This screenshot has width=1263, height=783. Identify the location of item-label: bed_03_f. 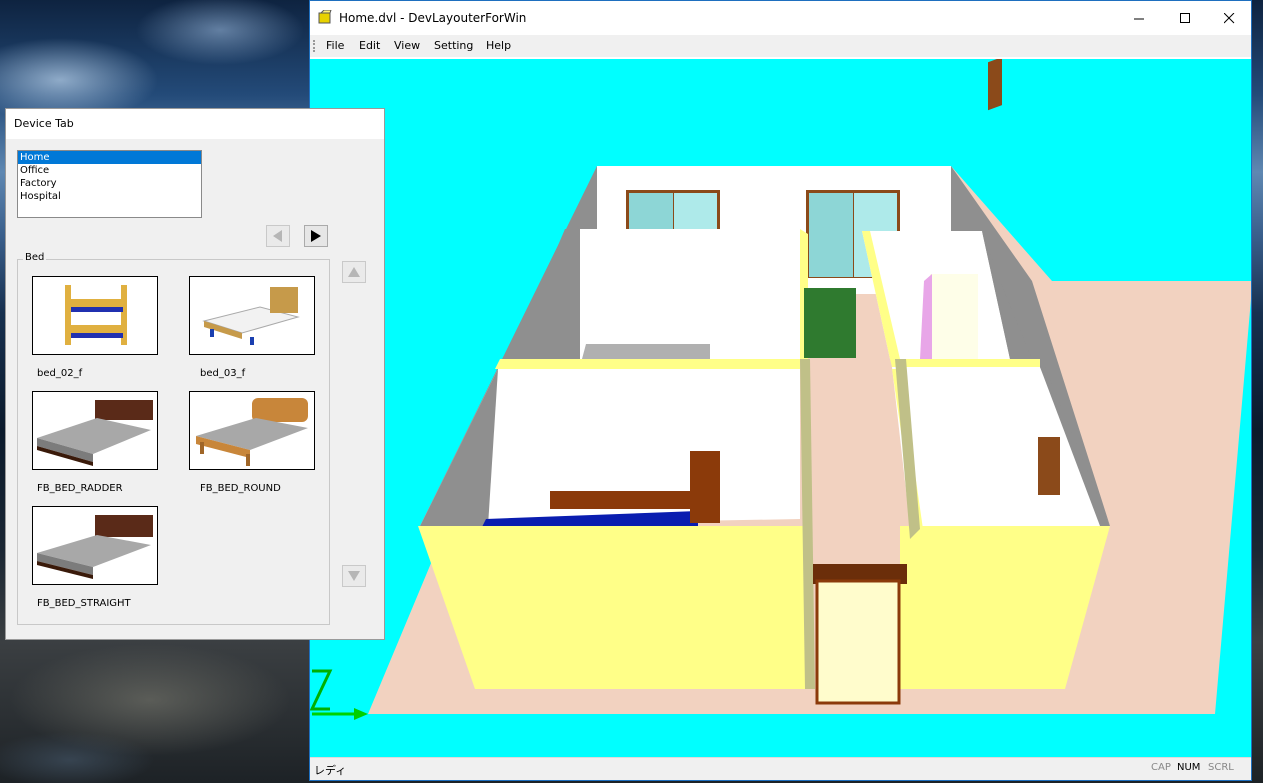
(223, 373).